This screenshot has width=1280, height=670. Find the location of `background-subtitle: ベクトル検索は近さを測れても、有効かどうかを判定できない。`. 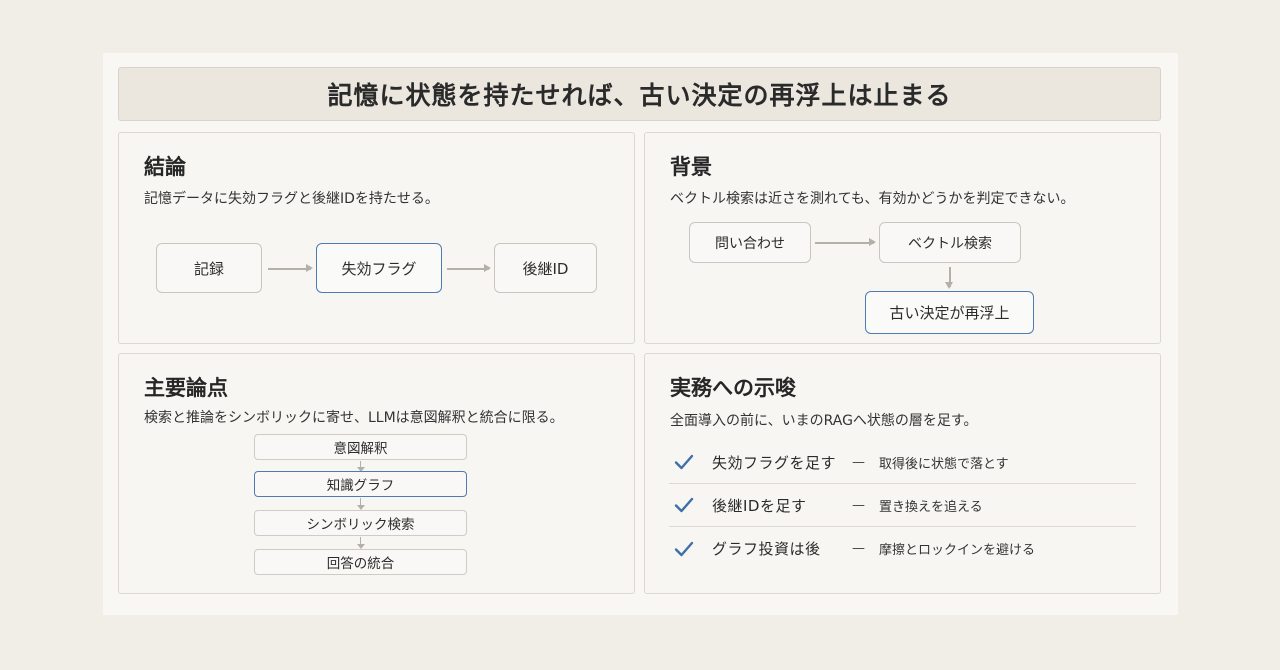

background-subtitle: ベクトル検索は近さを測れても、有効かどうかを判定できない。 is located at coordinates (872, 199).